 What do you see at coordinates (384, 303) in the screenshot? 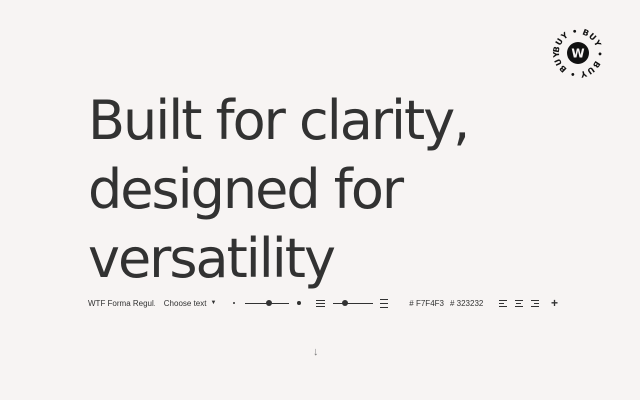
I see `line-height-large-icon` at bounding box center [384, 303].